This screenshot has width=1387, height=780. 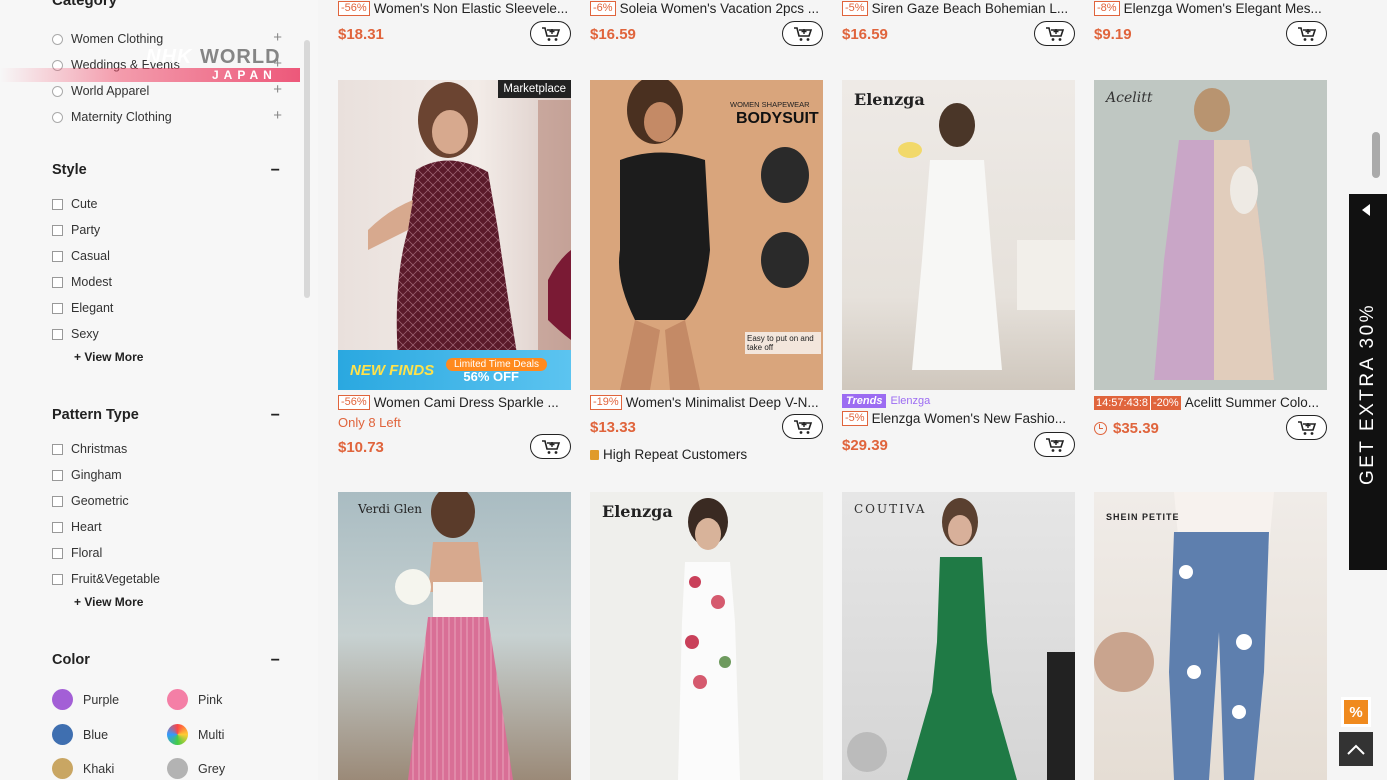 What do you see at coordinates (90, 501) in the screenshot?
I see `pattern-option: Geometric` at bounding box center [90, 501].